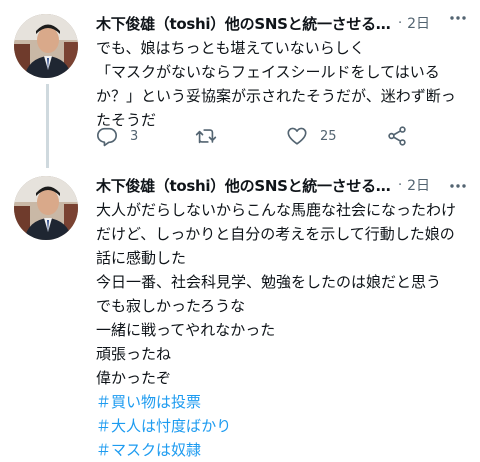 This screenshot has height=462, width=480. I want to click on hashtag-link: ＃買い物は投票, so click(282, 402).